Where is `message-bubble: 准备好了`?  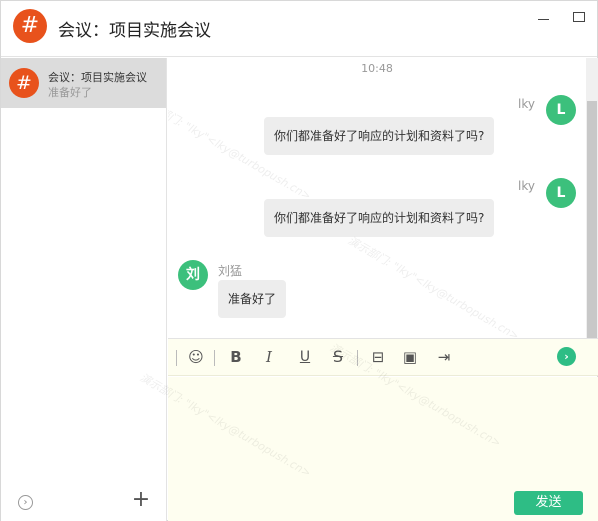
message-bubble: 准备好了 is located at coordinates (252, 299).